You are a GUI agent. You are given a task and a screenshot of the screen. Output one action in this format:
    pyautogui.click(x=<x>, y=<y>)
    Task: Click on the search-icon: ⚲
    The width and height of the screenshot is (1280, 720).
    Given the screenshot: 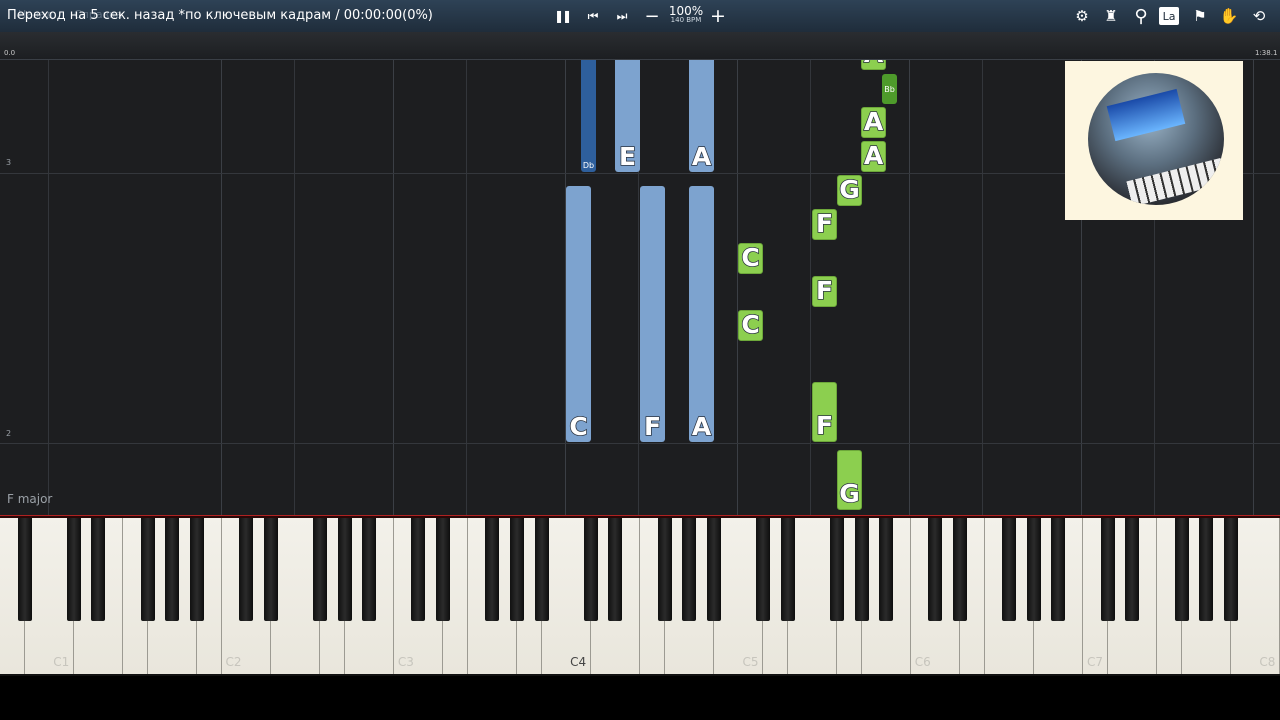 What is the action you would take?
    pyautogui.click(x=1141, y=16)
    